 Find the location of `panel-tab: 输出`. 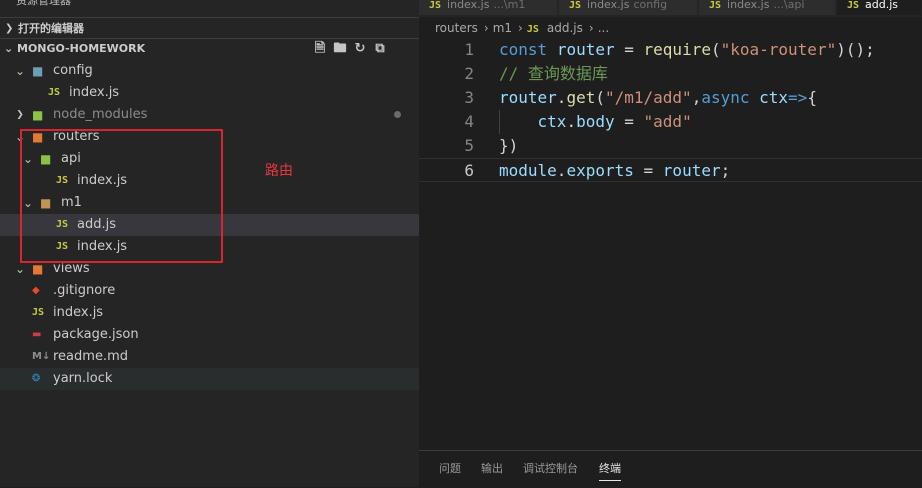

panel-tab: 输出 is located at coordinates (492, 469).